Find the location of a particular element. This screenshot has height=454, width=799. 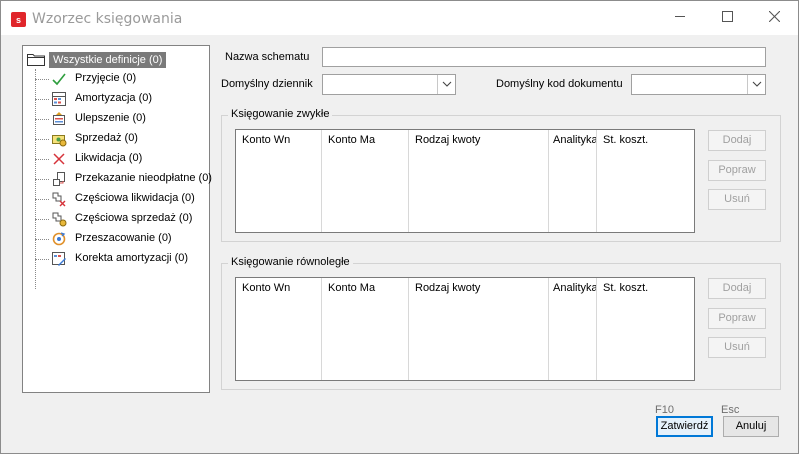

amortization-correction-icon is located at coordinates (59, 259).